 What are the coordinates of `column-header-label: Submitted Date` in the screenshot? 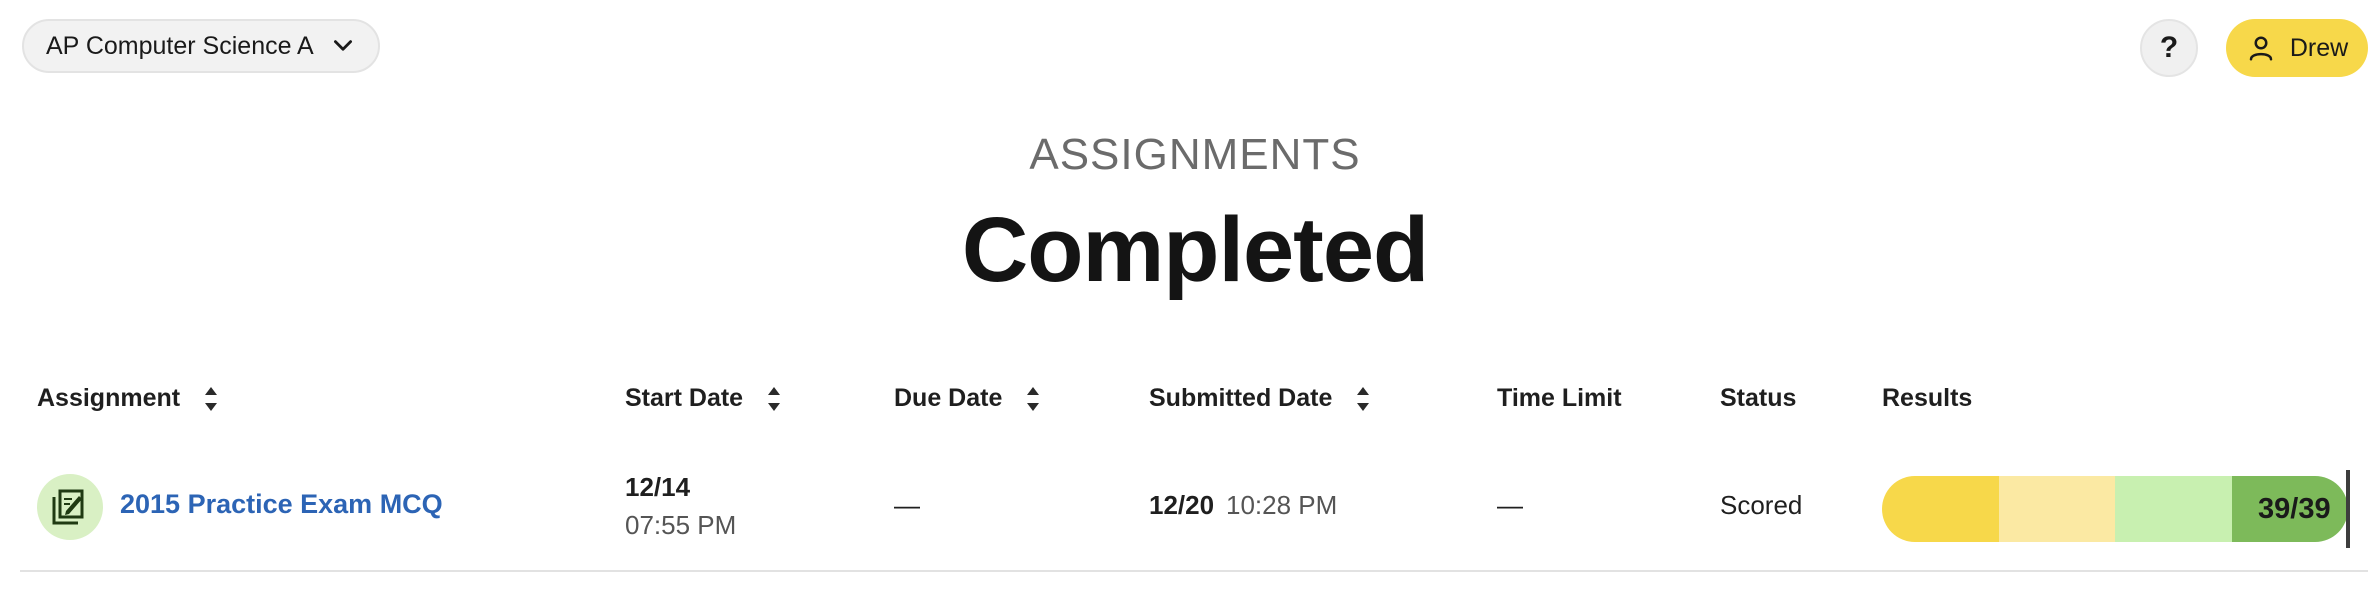 It's located at (1241, 398).